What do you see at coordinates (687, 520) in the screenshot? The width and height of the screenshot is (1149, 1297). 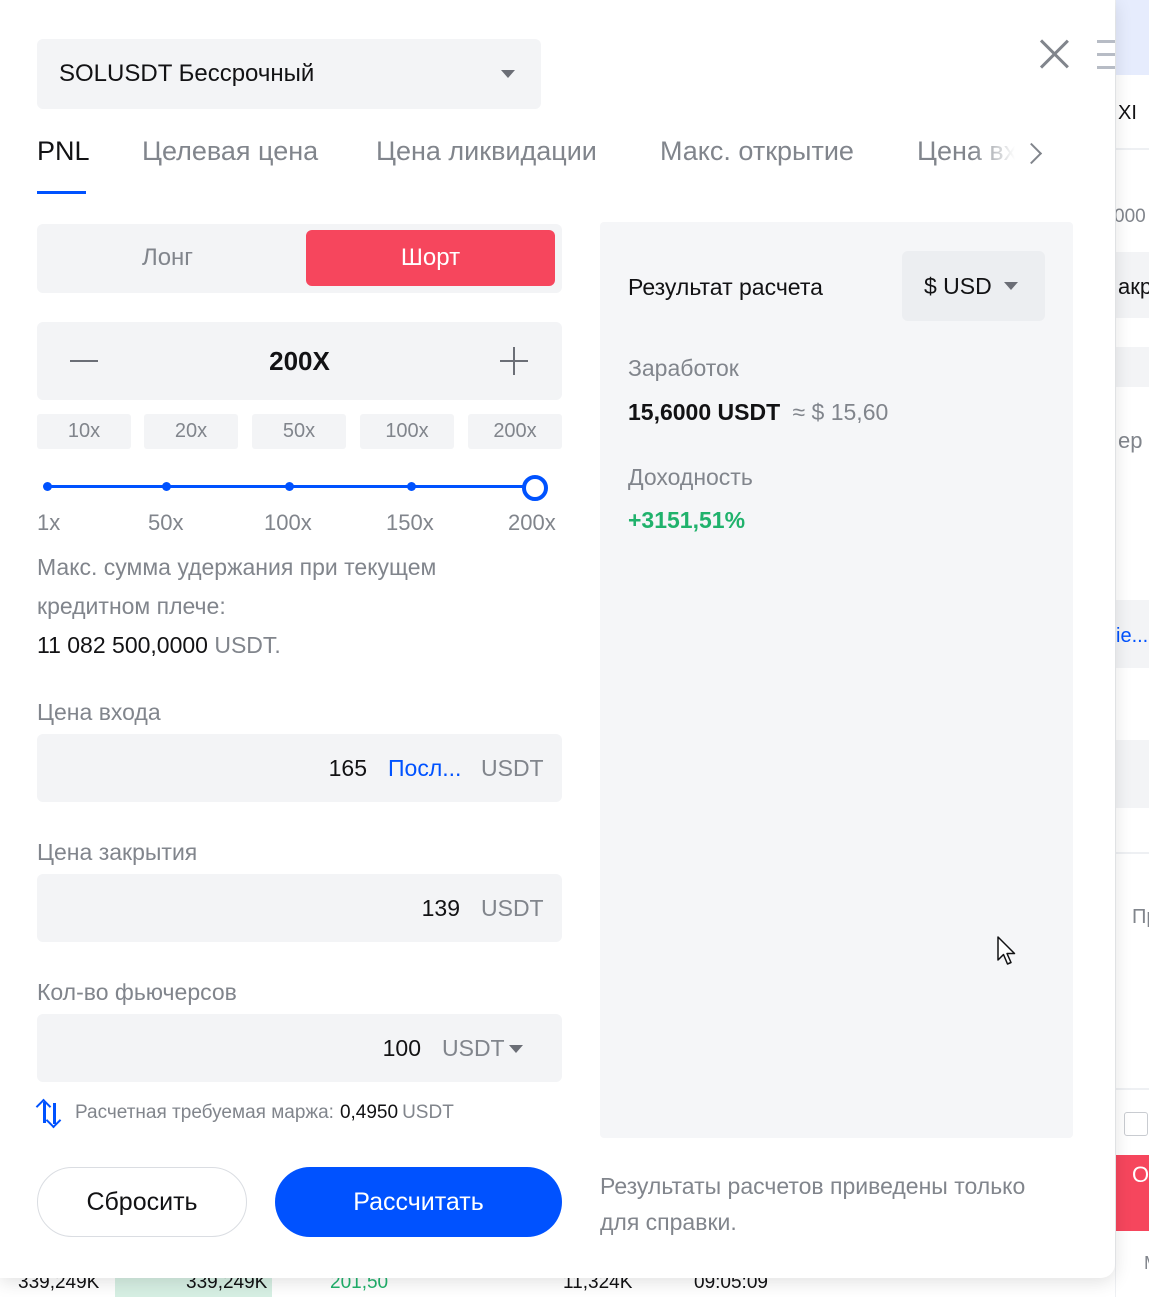 I see `yield-value: +3151,51%` at bounding box center [687, 520].